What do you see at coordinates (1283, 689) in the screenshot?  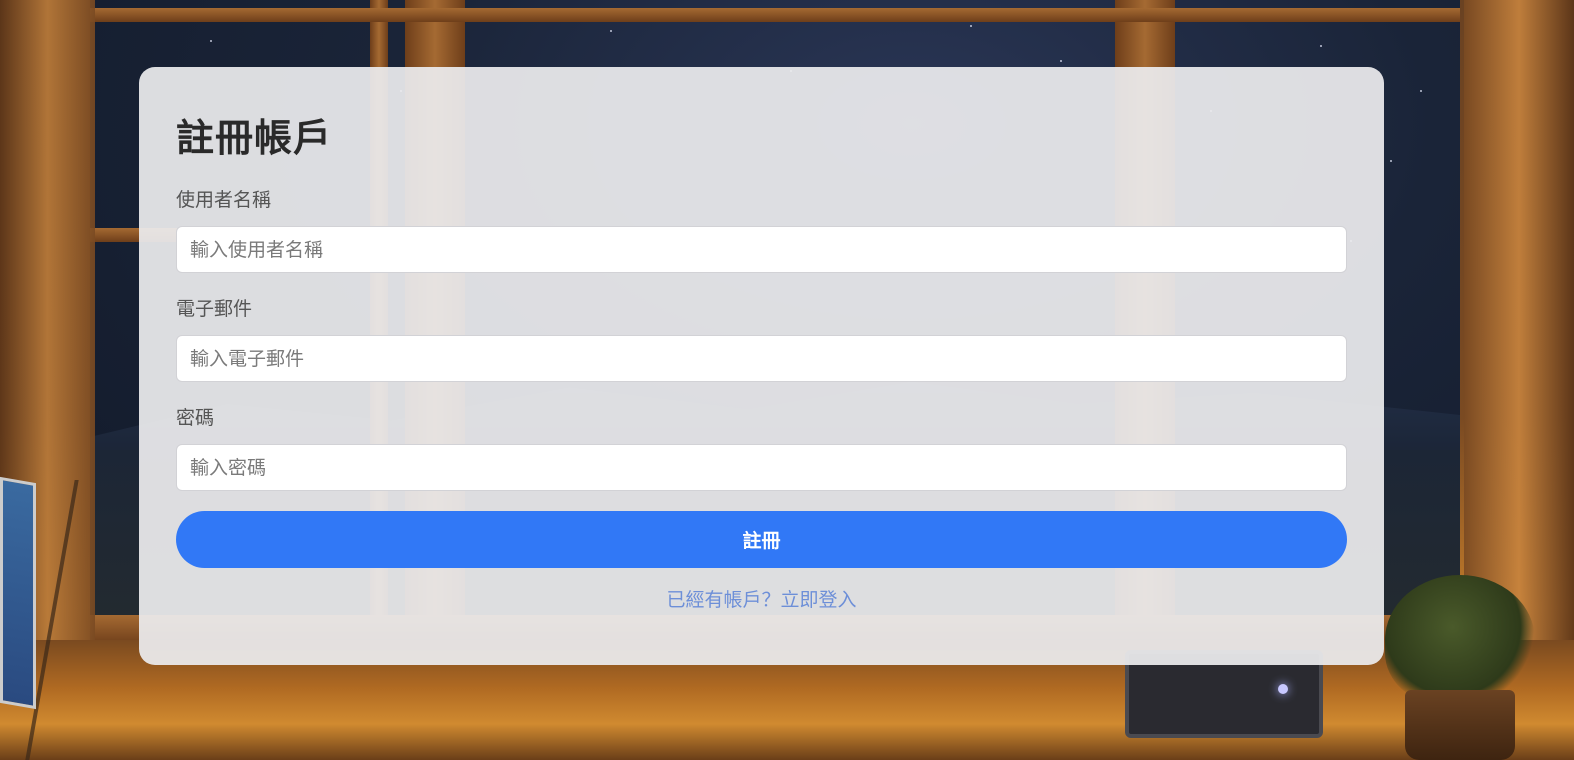 I see `light-glow` at bounding box center [1283, 689].